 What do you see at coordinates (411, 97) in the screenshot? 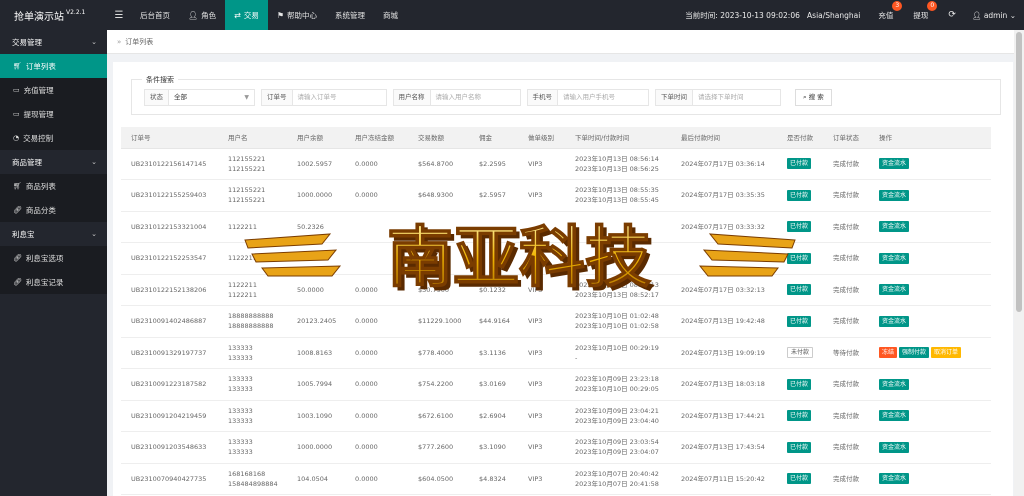
I see `username-label: 用户名称` at bounding box center [411, 97].